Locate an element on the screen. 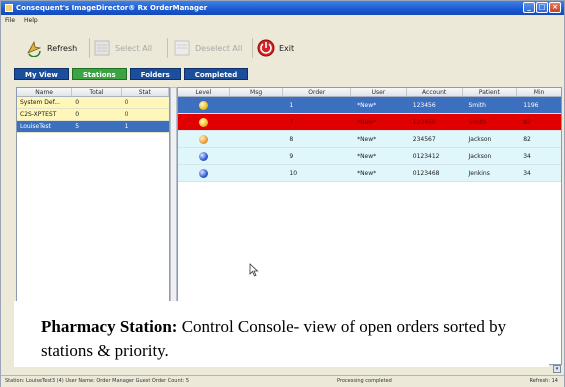 This screenshot has width=565, height=387. column-header-name: Name is located at coordinates (45, 92).